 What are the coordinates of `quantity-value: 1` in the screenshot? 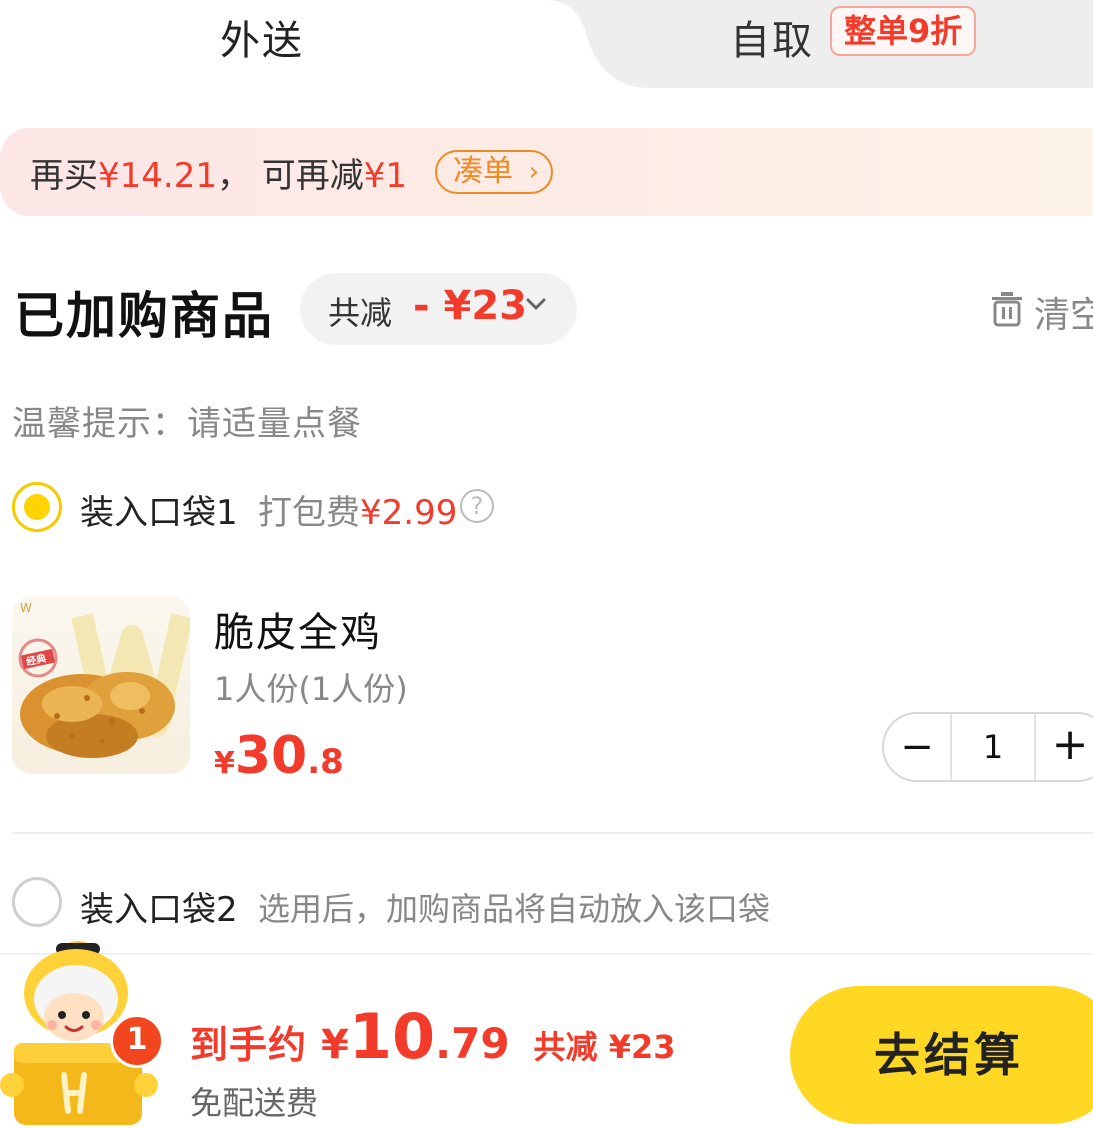 It's located at (993, 747).